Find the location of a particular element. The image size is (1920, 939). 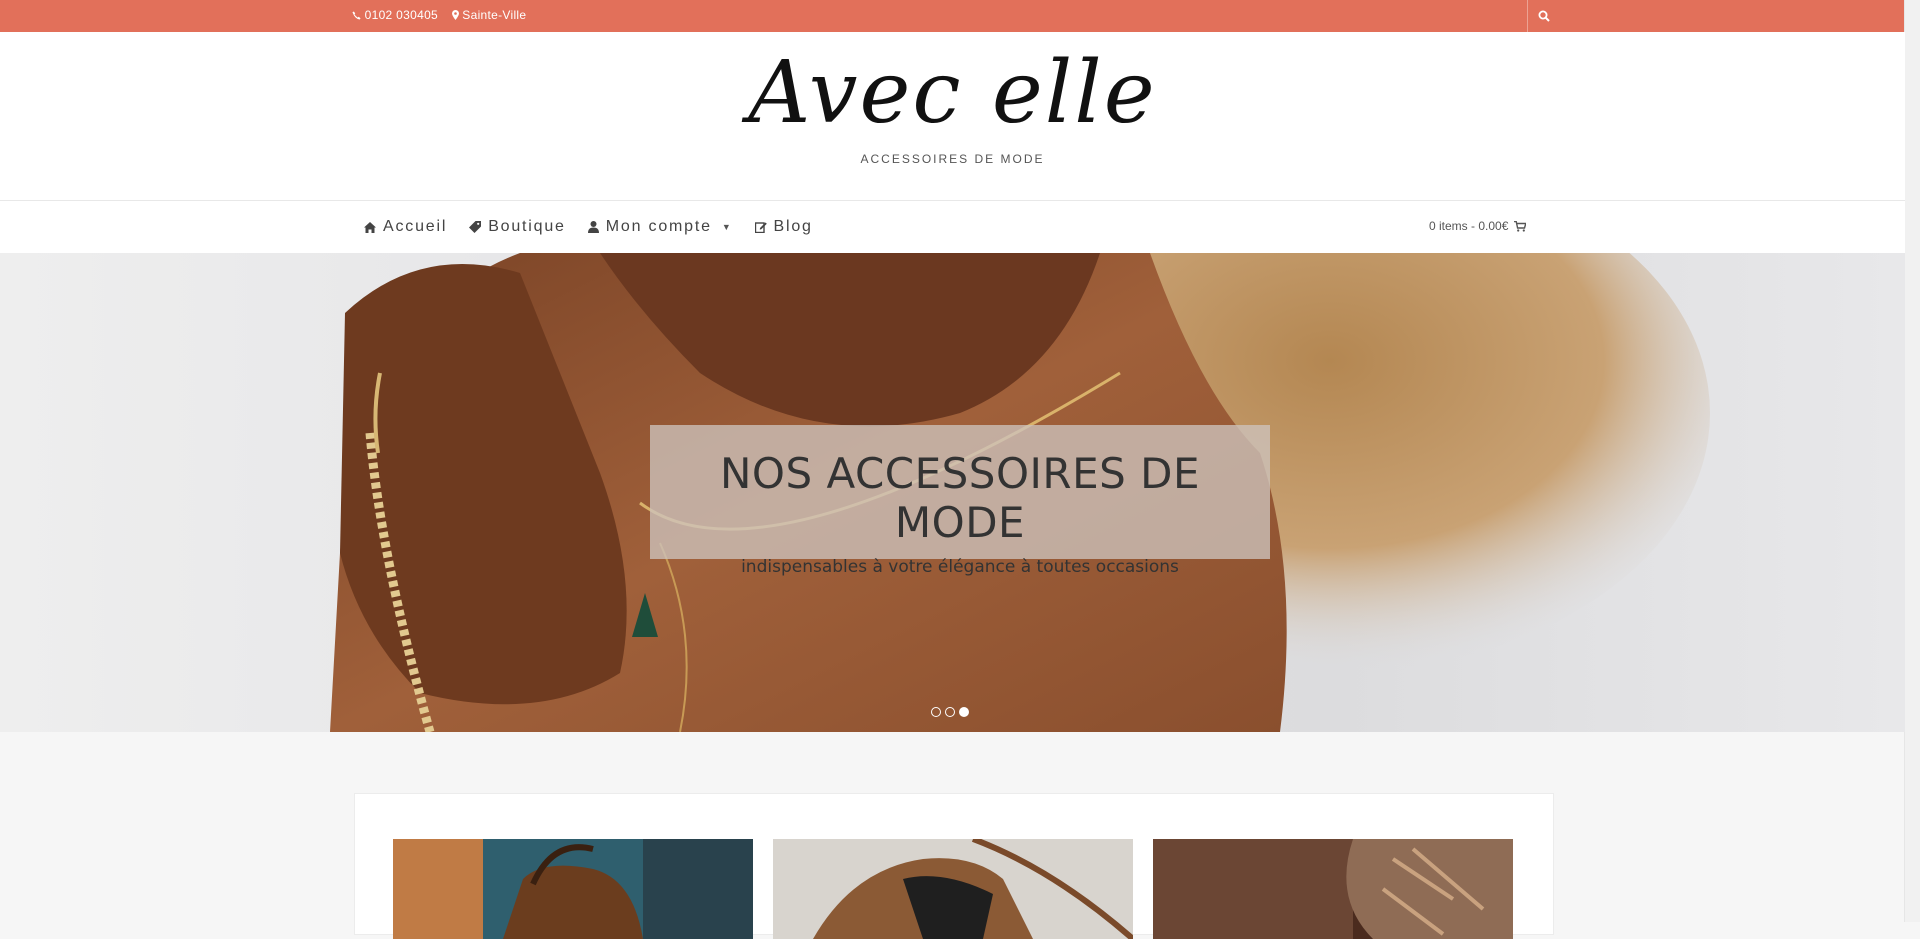

top-bar: 0102 030405 Sainte-Ville is located at coordinates (952, 16).